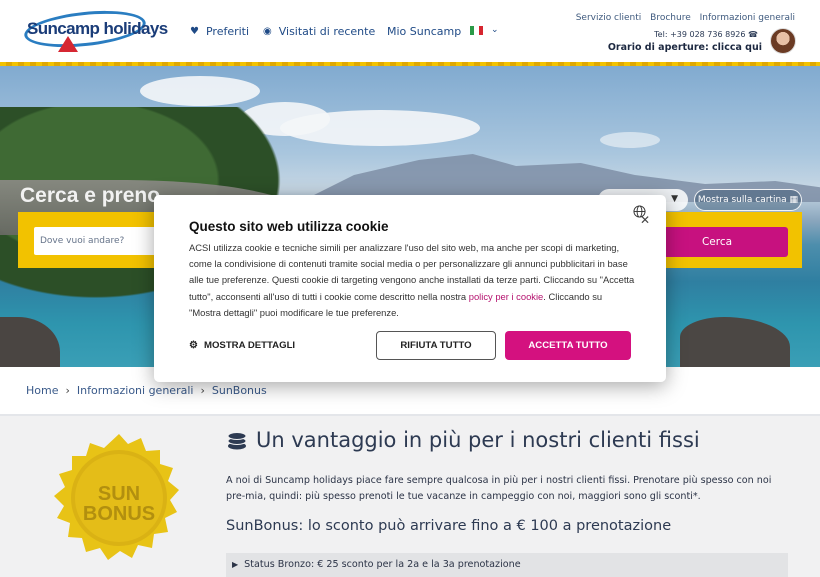 This screenshot has height=577, width=820. Describe the element at coordinates (506, 296) in the screenshot. I see `cookie-policy-link: policy per i cookie` at that location.